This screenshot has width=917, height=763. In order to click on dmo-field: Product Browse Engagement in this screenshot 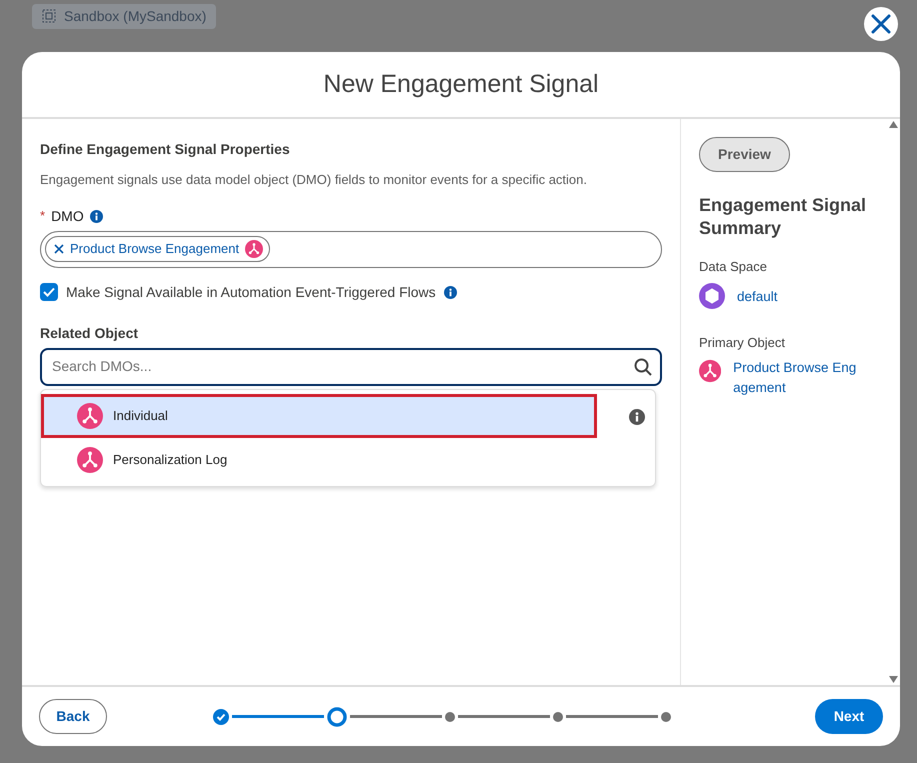, I will do `click(351, 249)`.